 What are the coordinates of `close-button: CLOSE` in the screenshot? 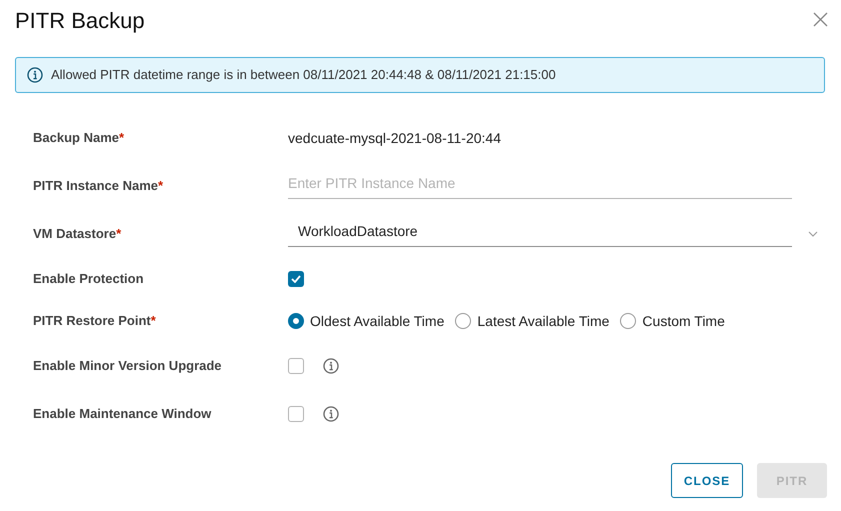 It's located at (707, 480).